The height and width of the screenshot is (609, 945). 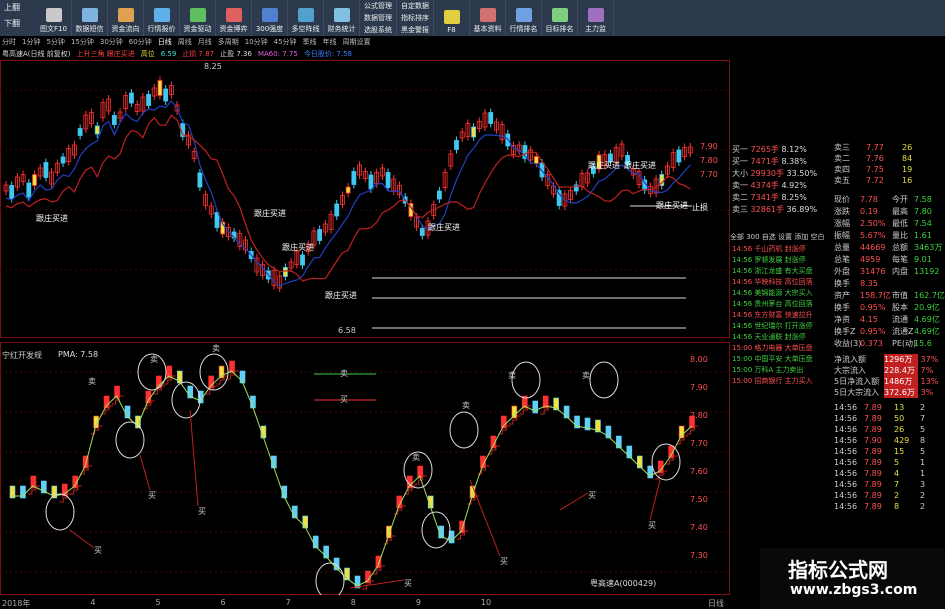 What do you see at coordinates (524, 18) in the screenshot?
I see `ranking-button: 行情排名` at bounding box center [524, 18].